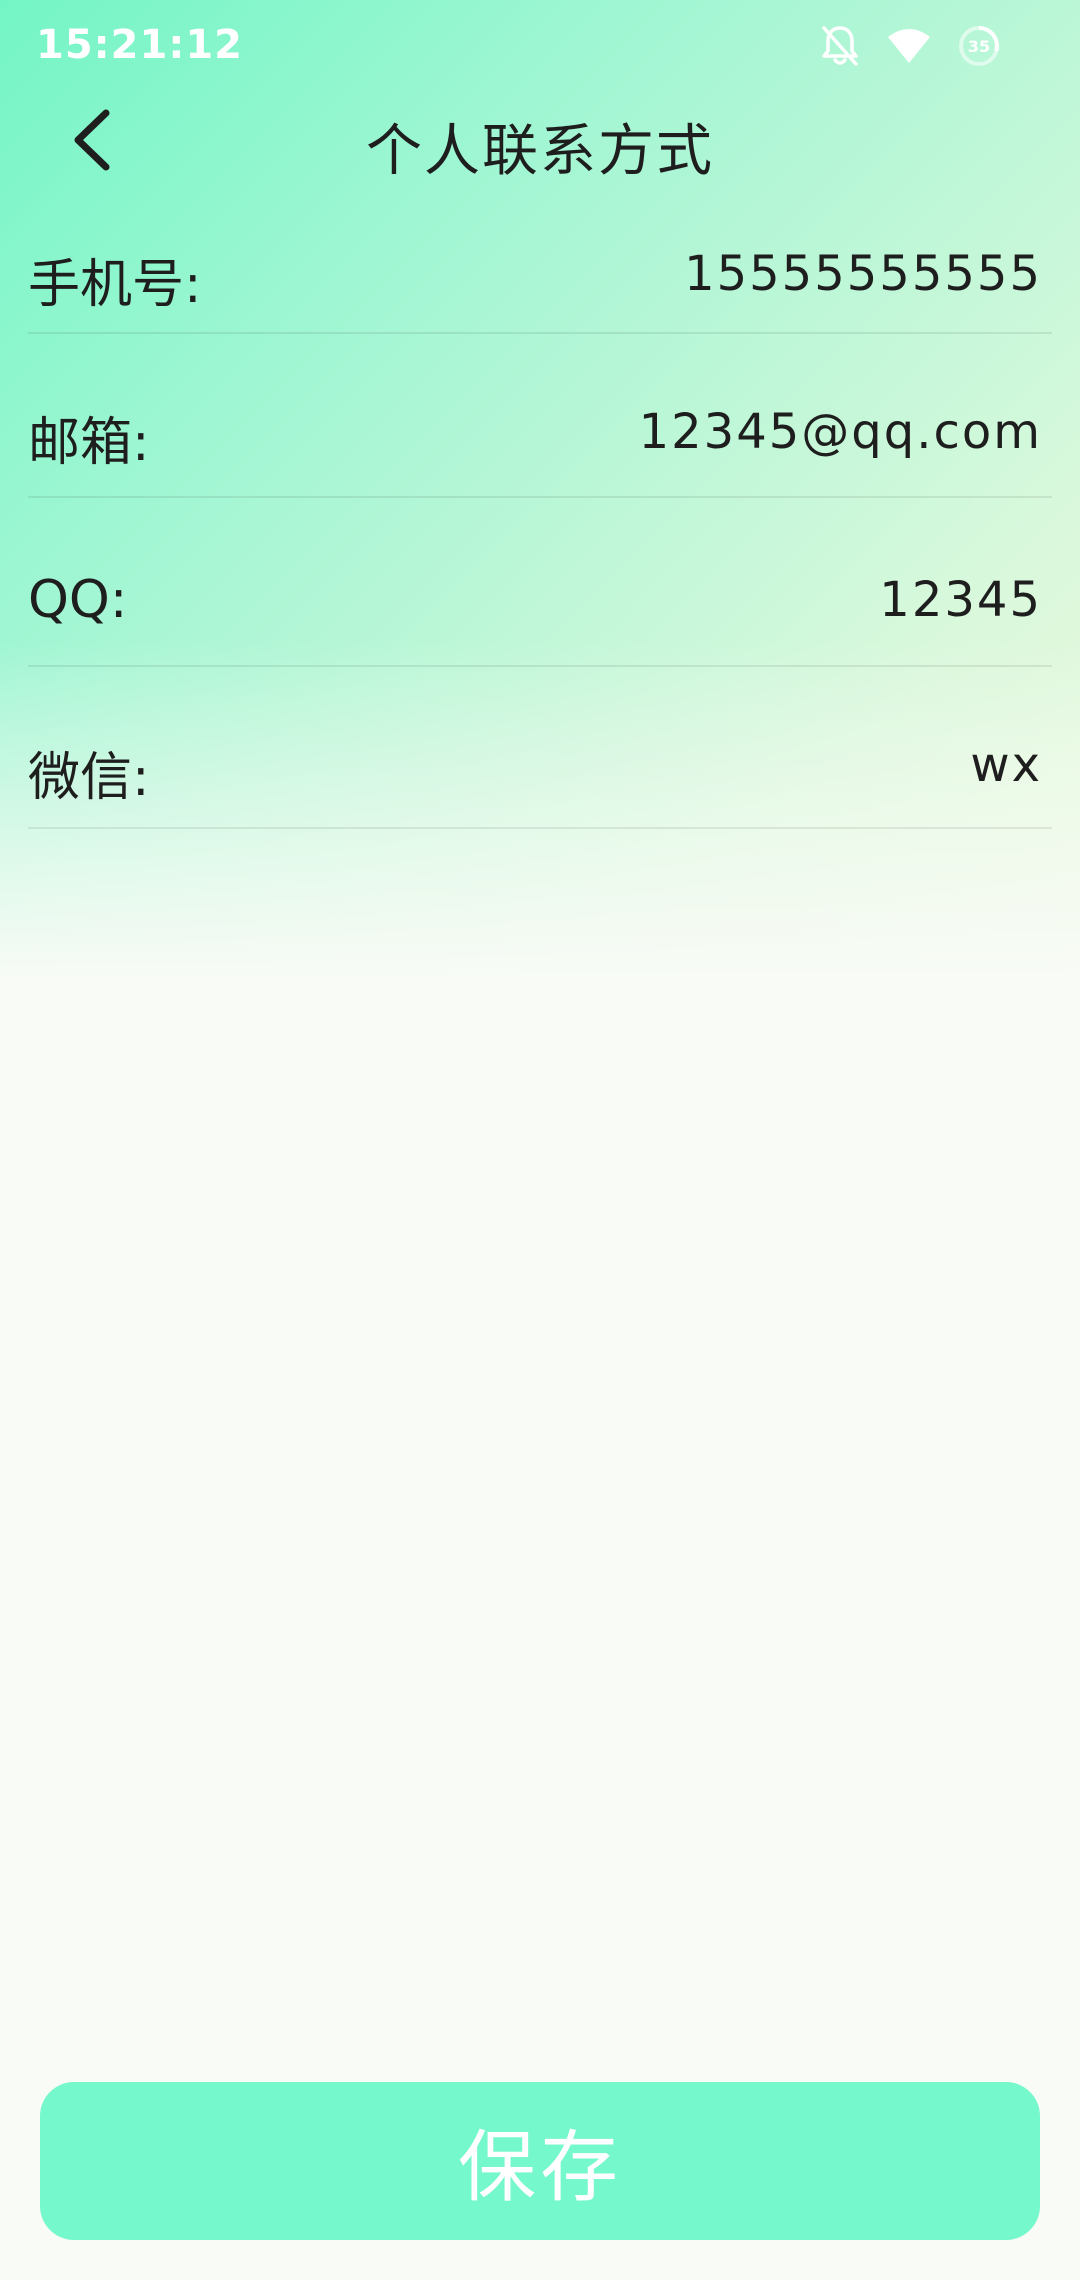 This screenshot has width=1080, height=2280. What do you see at coordinates (1006, 765) in the screenshot?
I see `wechat-field: wx` at bounding box center [1006, 765].